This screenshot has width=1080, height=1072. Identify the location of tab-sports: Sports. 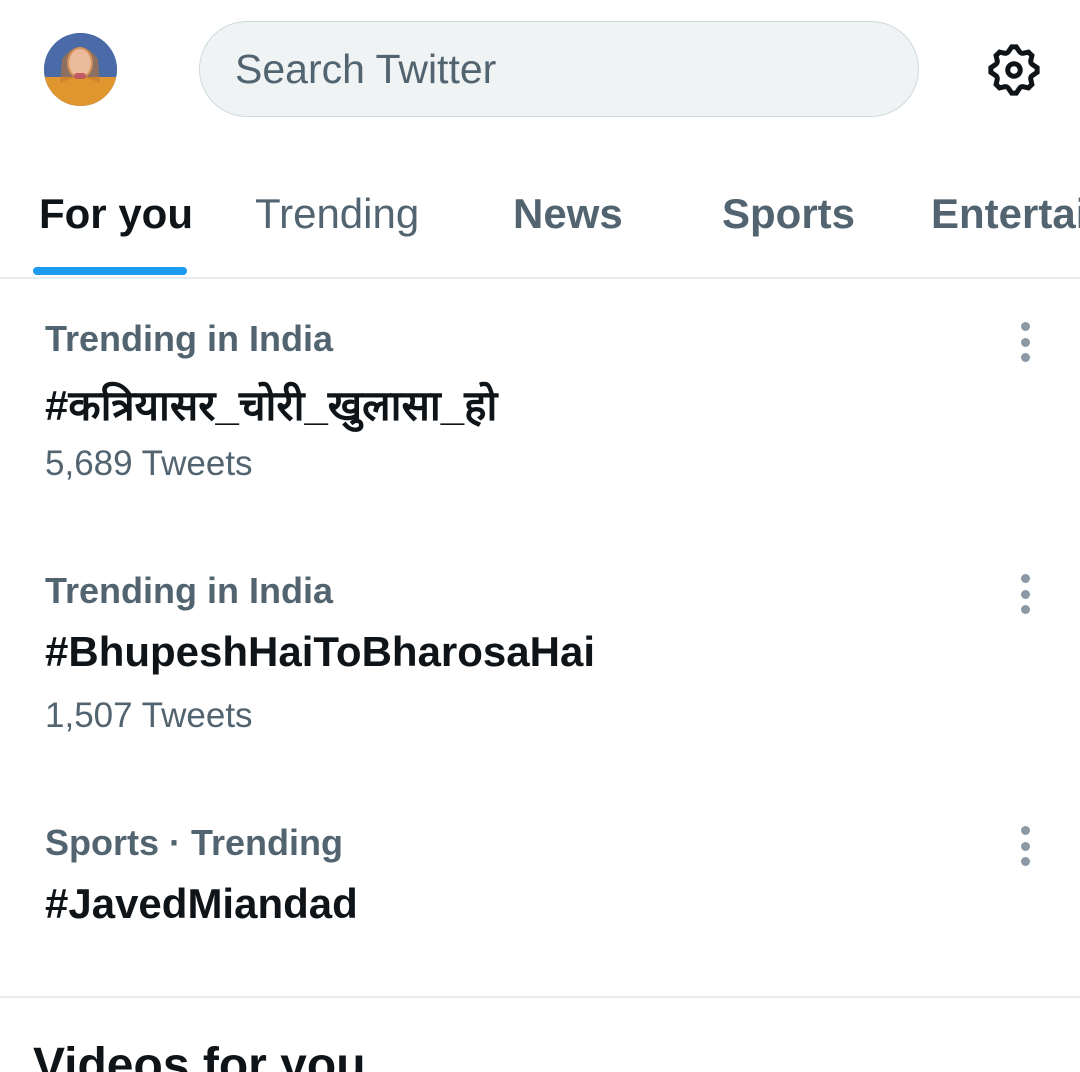
(788, 214).